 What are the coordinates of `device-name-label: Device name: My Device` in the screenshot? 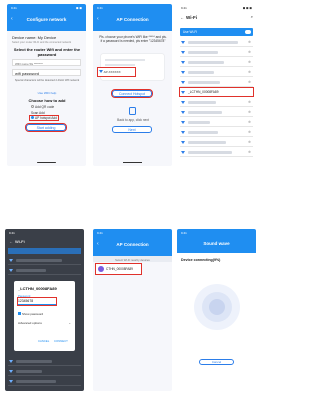 It's located at (34, 37).